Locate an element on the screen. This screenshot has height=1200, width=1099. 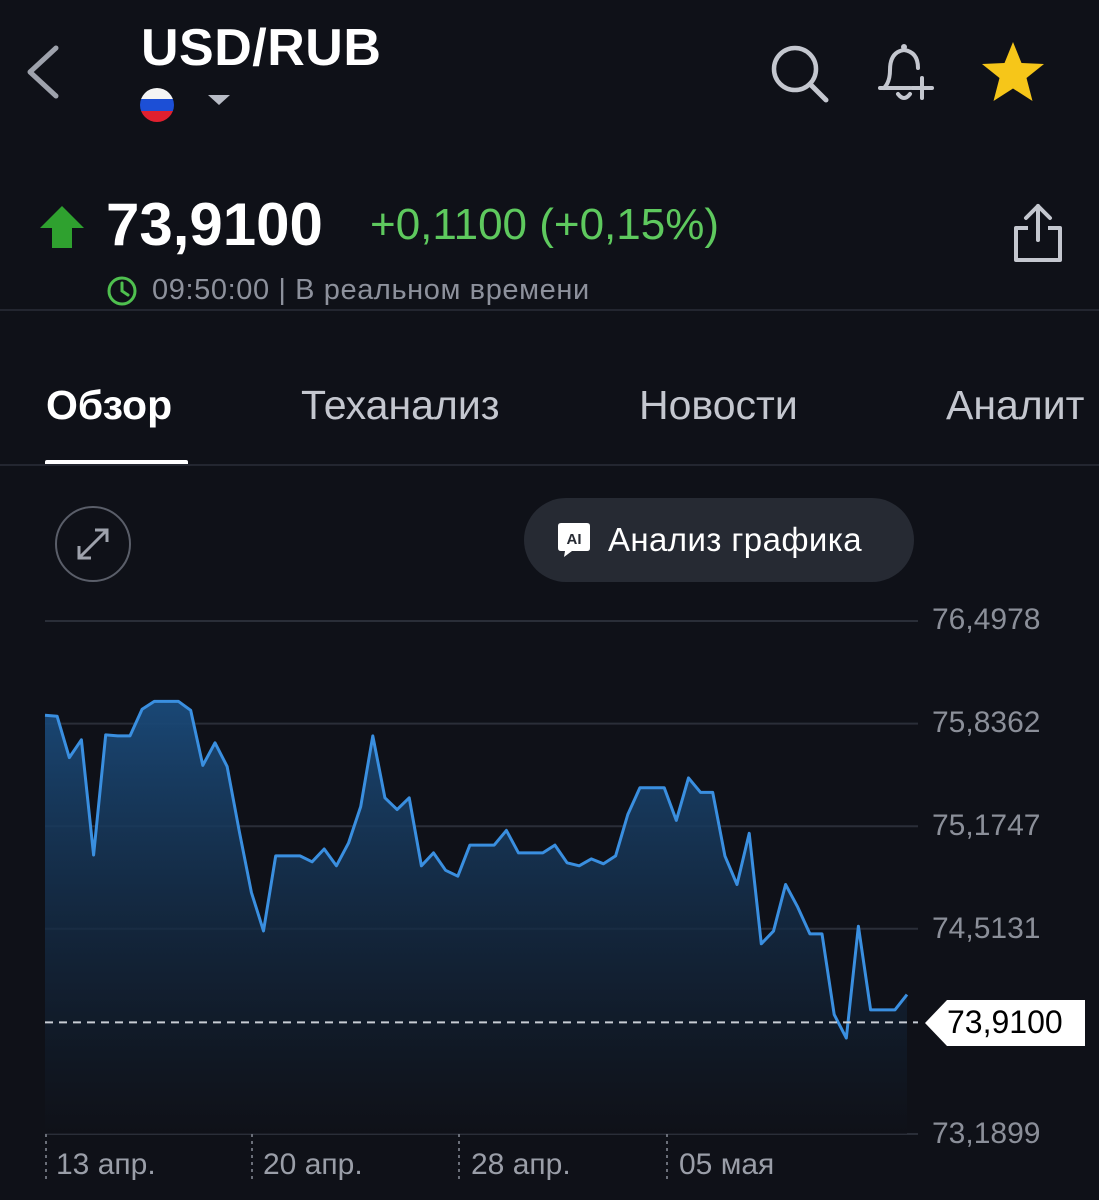
star-icon is located at coordinates (1013, 71).